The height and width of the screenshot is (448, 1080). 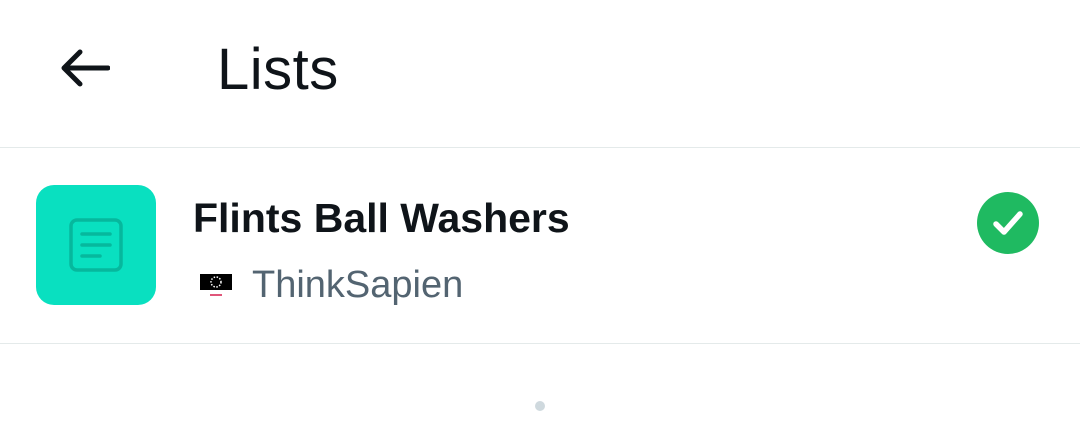 What do you see at coordinates (278, 69) in the screenshot?
I see `page-title: Lists` at bounding box center [278, 69].